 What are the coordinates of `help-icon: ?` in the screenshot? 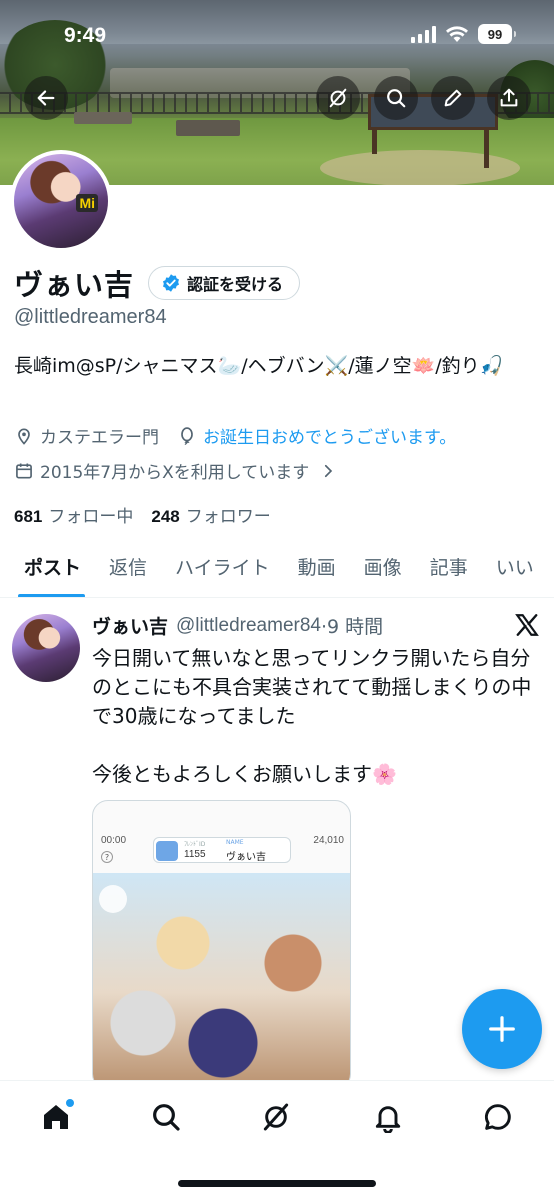 It's located at (107, 857).